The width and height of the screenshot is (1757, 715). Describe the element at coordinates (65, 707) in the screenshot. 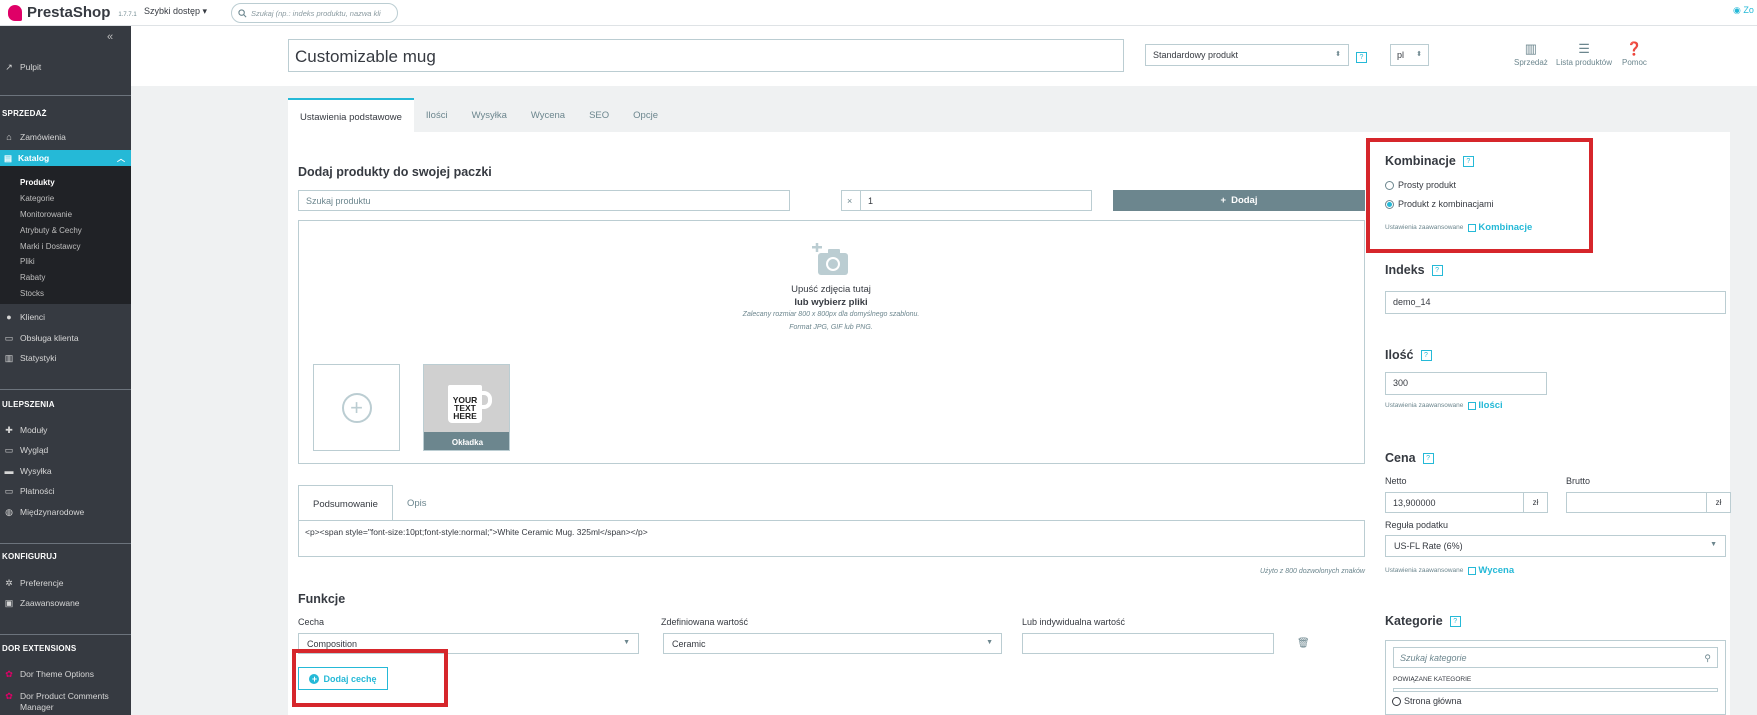

I see `sidebar-item-dor-comments-cont: Manager` at that location.